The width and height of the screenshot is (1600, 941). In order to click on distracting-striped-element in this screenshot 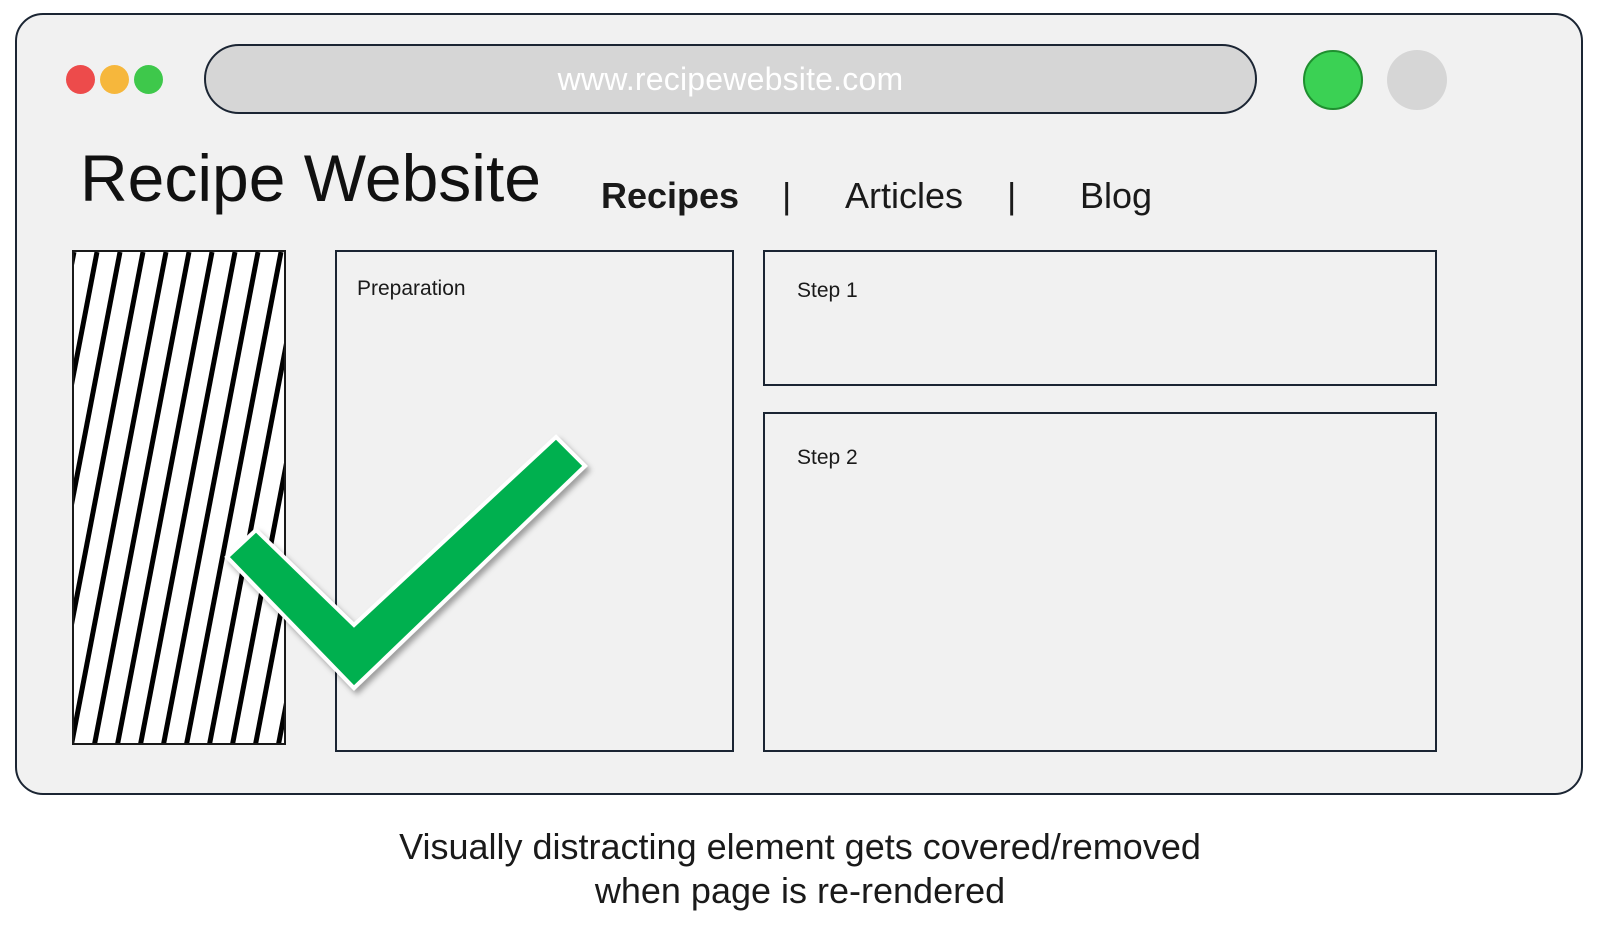, I will do `click(179, 497)`.